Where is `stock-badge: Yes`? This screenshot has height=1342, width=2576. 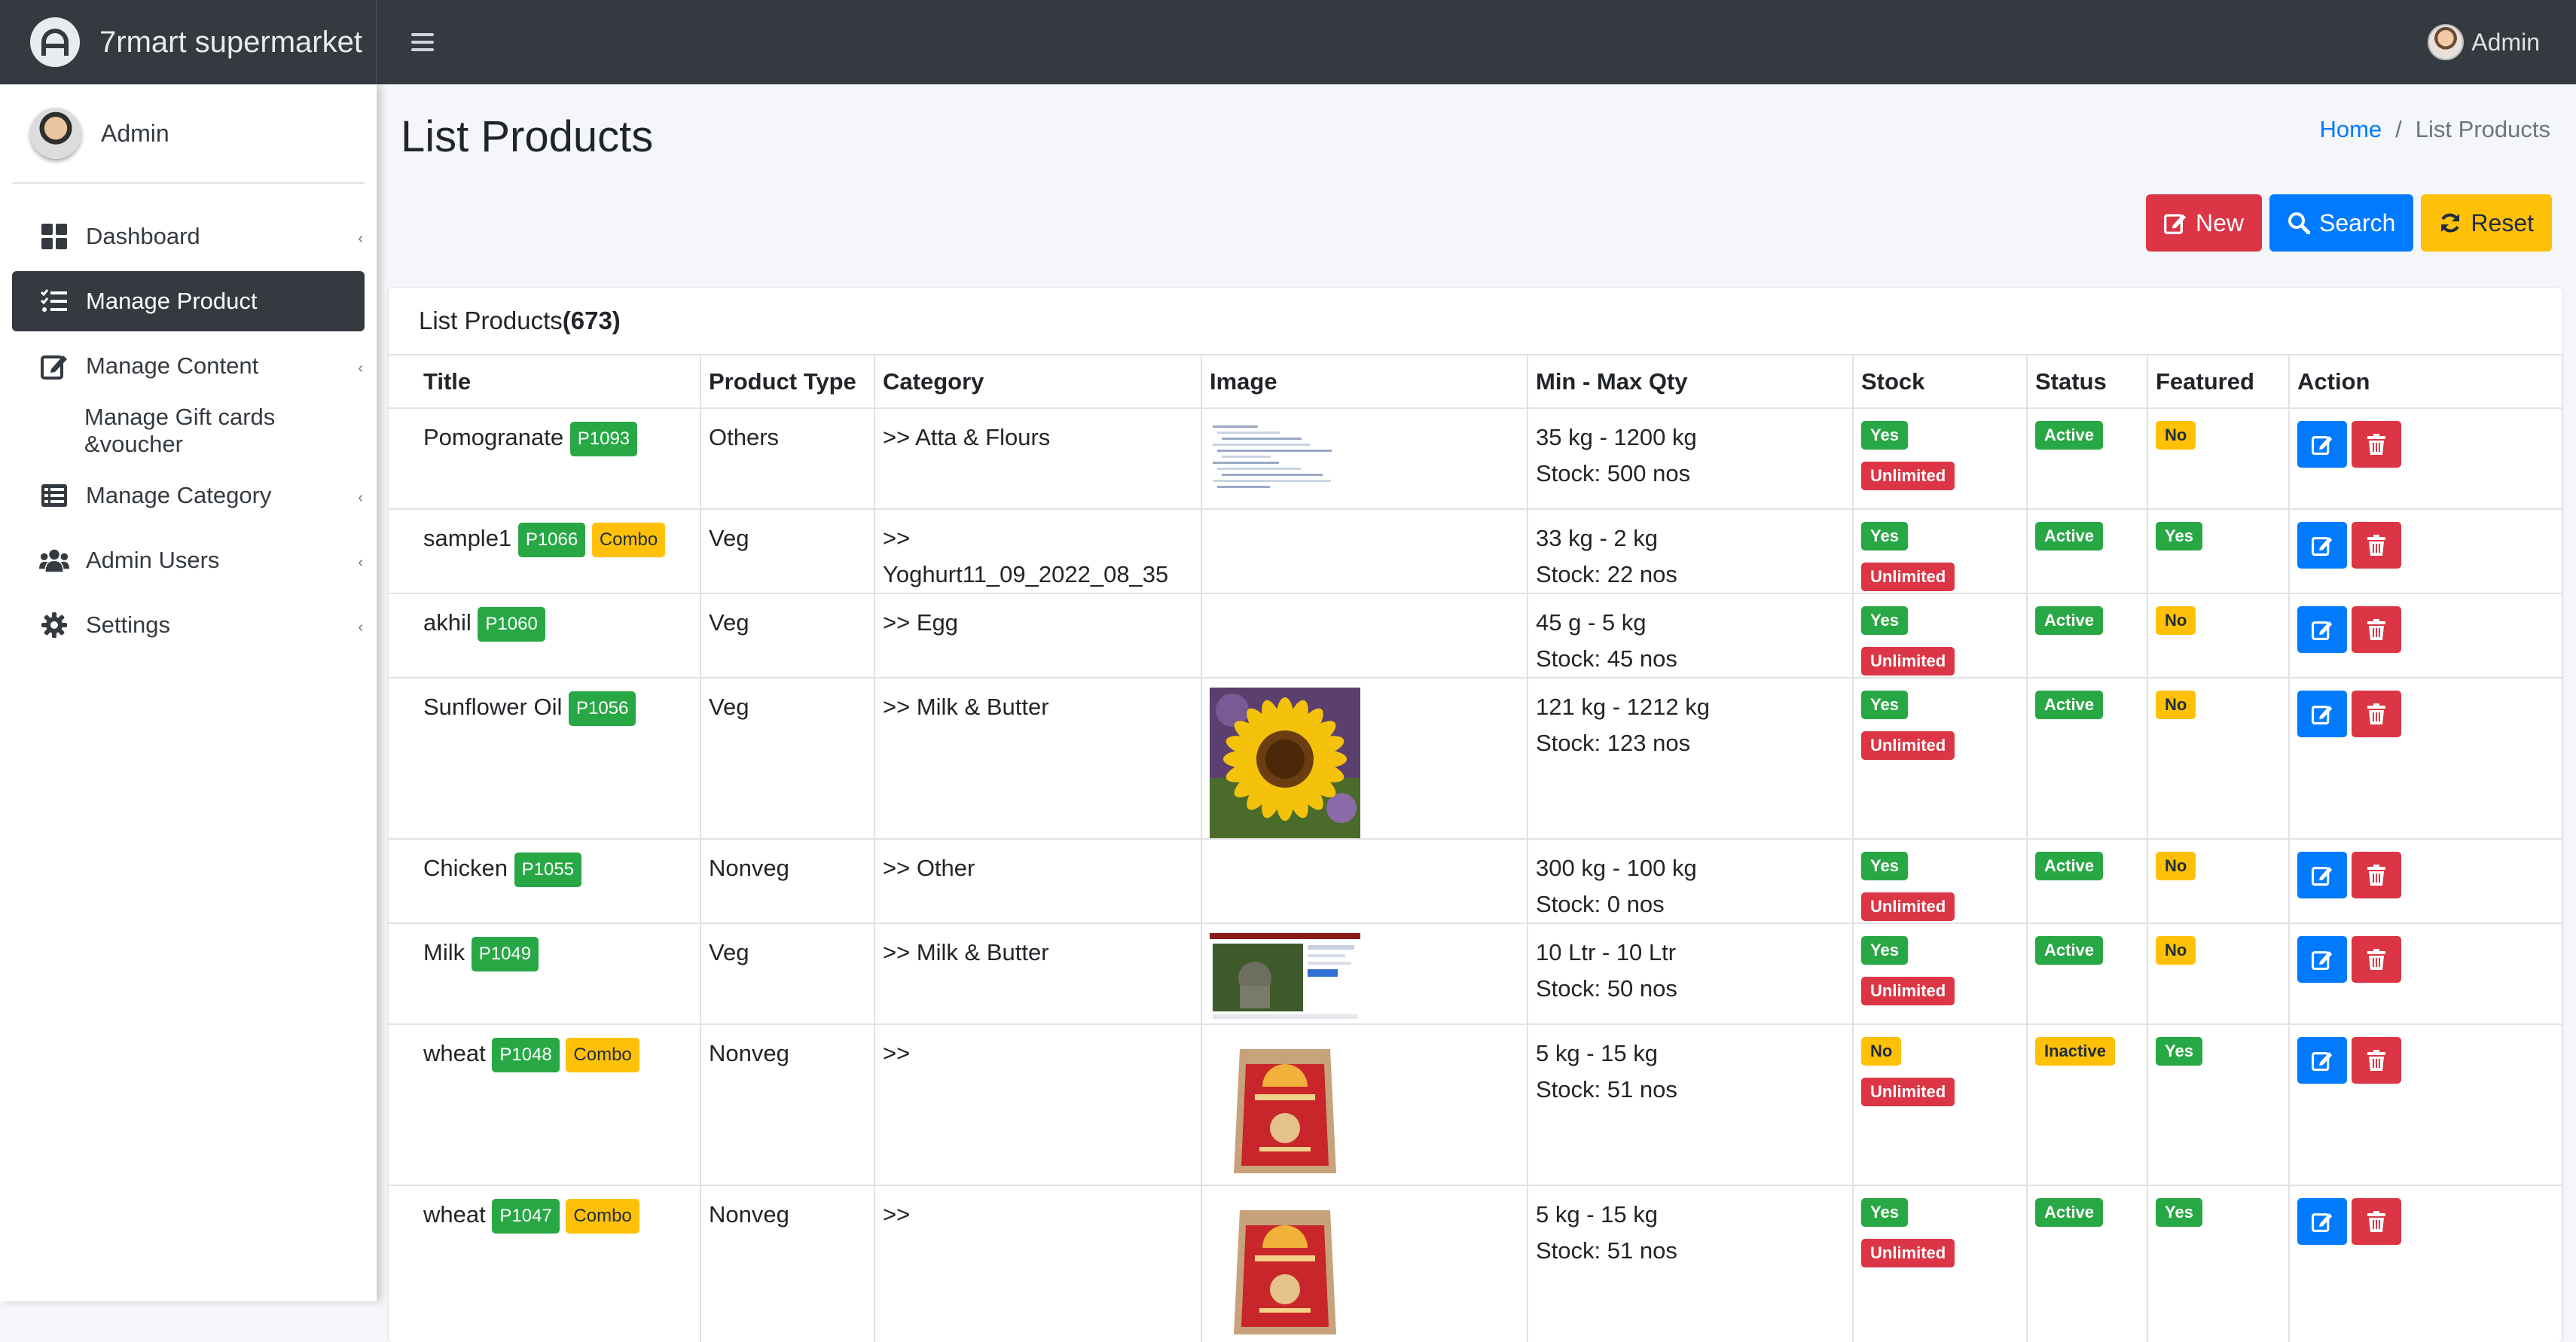
stock-badge: Yes is located at coordinates (1885, 950).